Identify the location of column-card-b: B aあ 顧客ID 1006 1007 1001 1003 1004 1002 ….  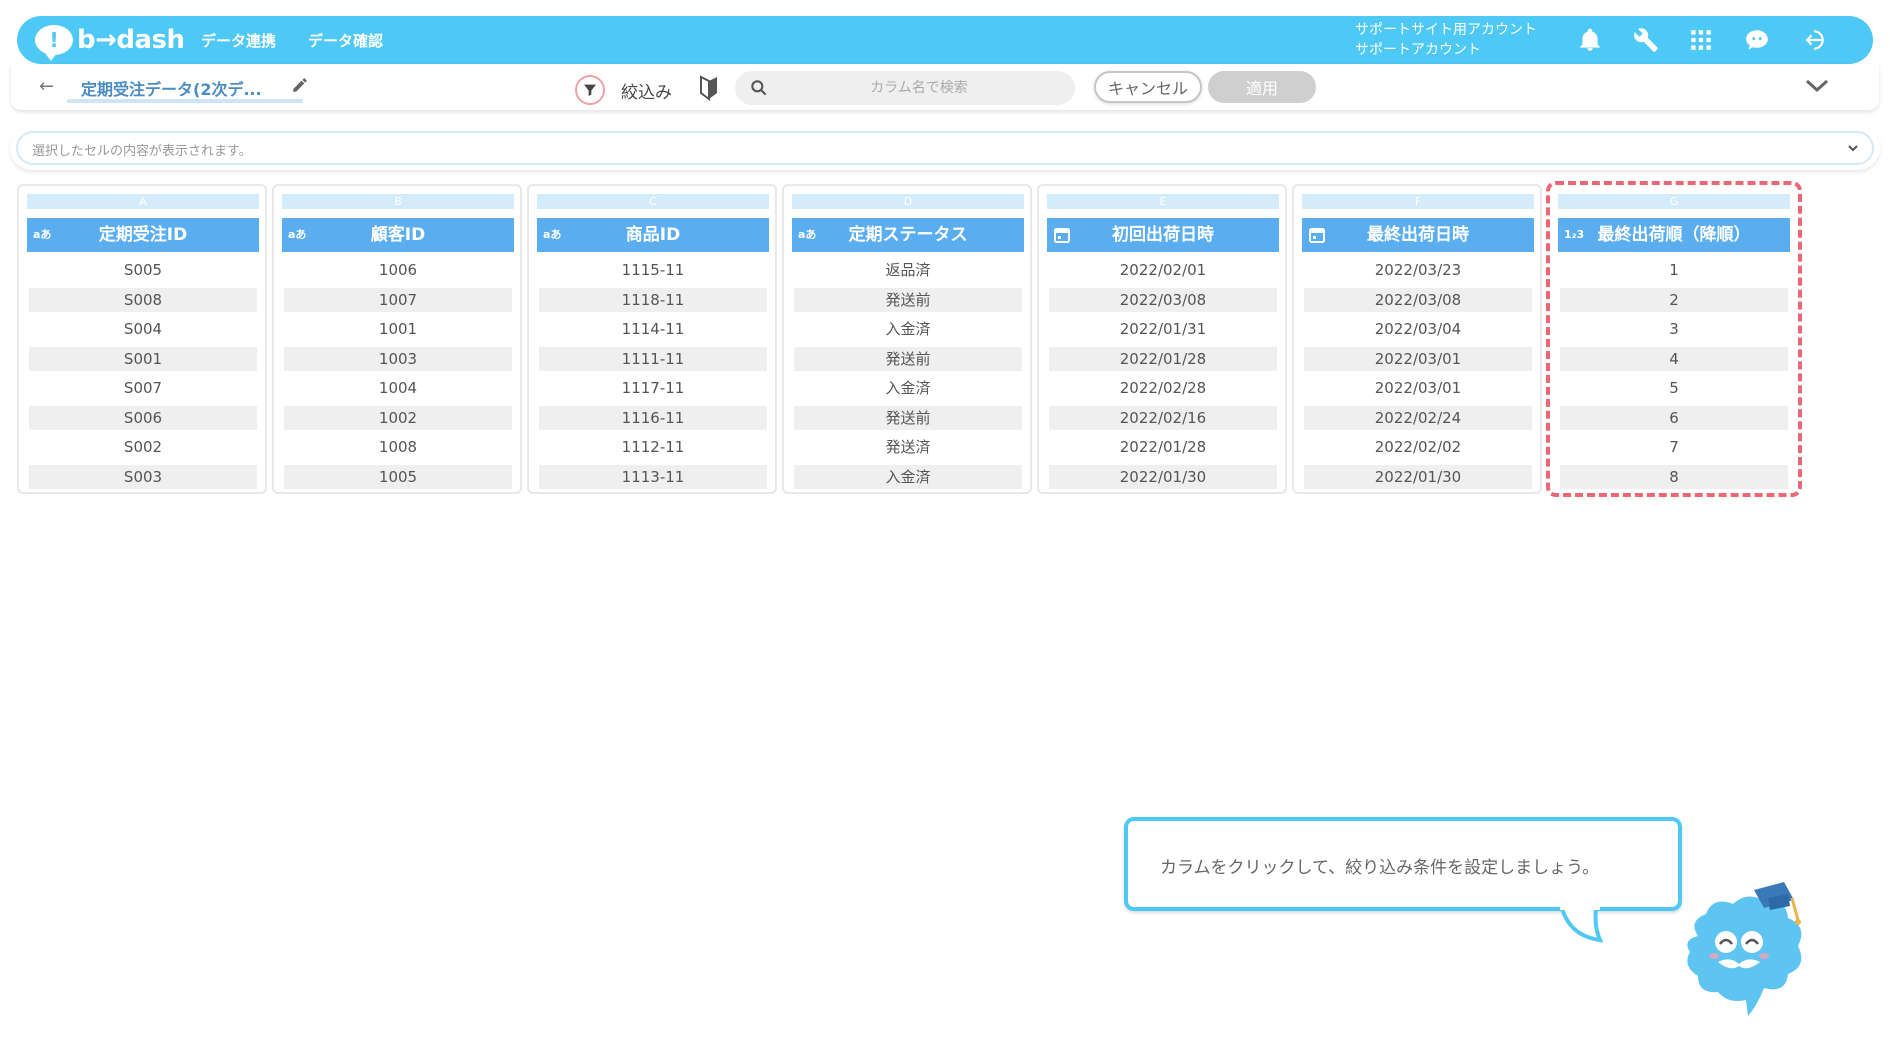
(397, 339).